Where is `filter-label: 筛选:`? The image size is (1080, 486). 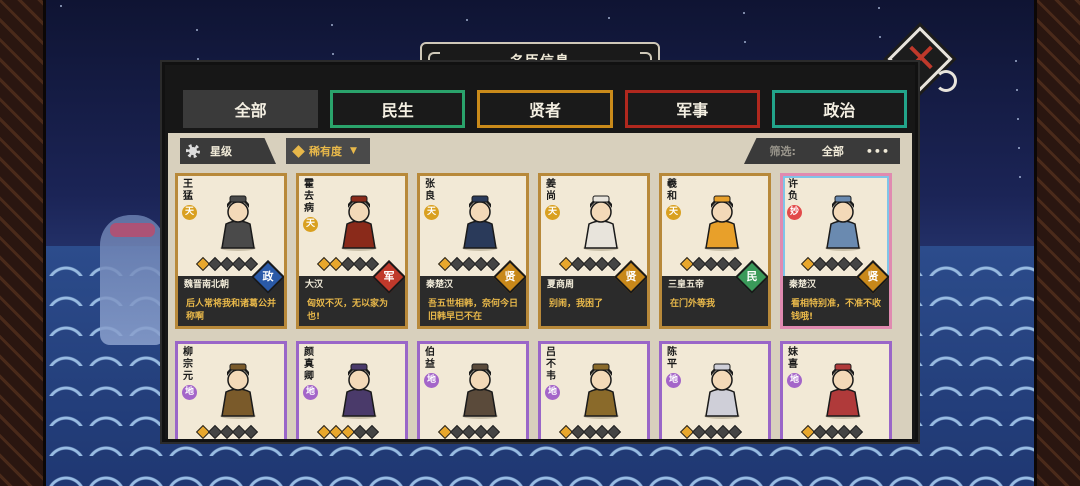 filter-label: 筛选: is located at coordinates (782, 151).